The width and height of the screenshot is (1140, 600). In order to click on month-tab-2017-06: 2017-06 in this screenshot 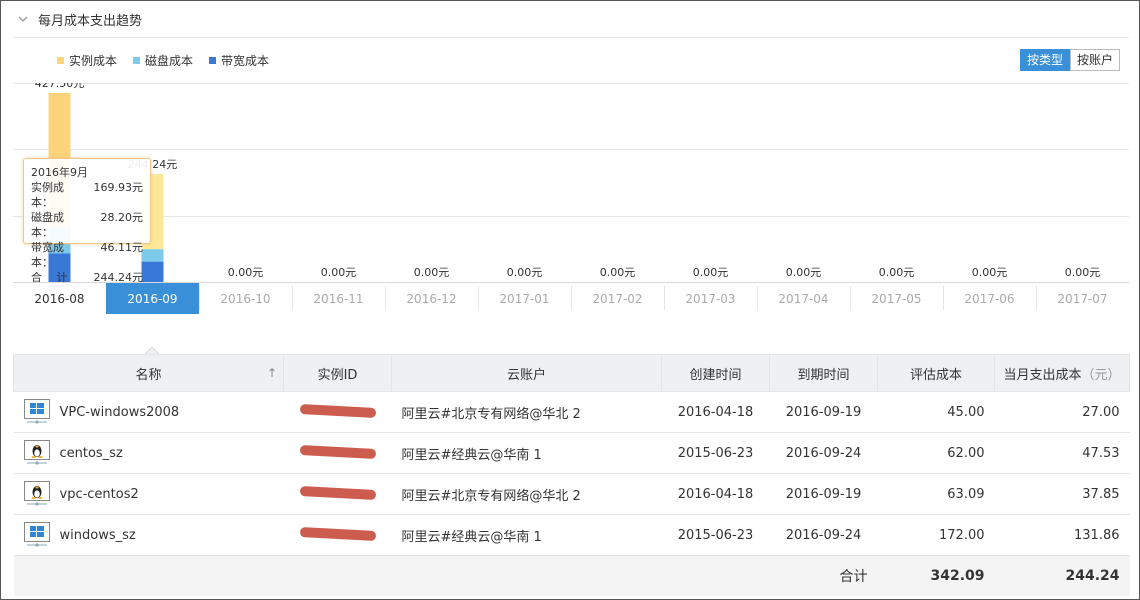, I will do `click(989, 299)`.